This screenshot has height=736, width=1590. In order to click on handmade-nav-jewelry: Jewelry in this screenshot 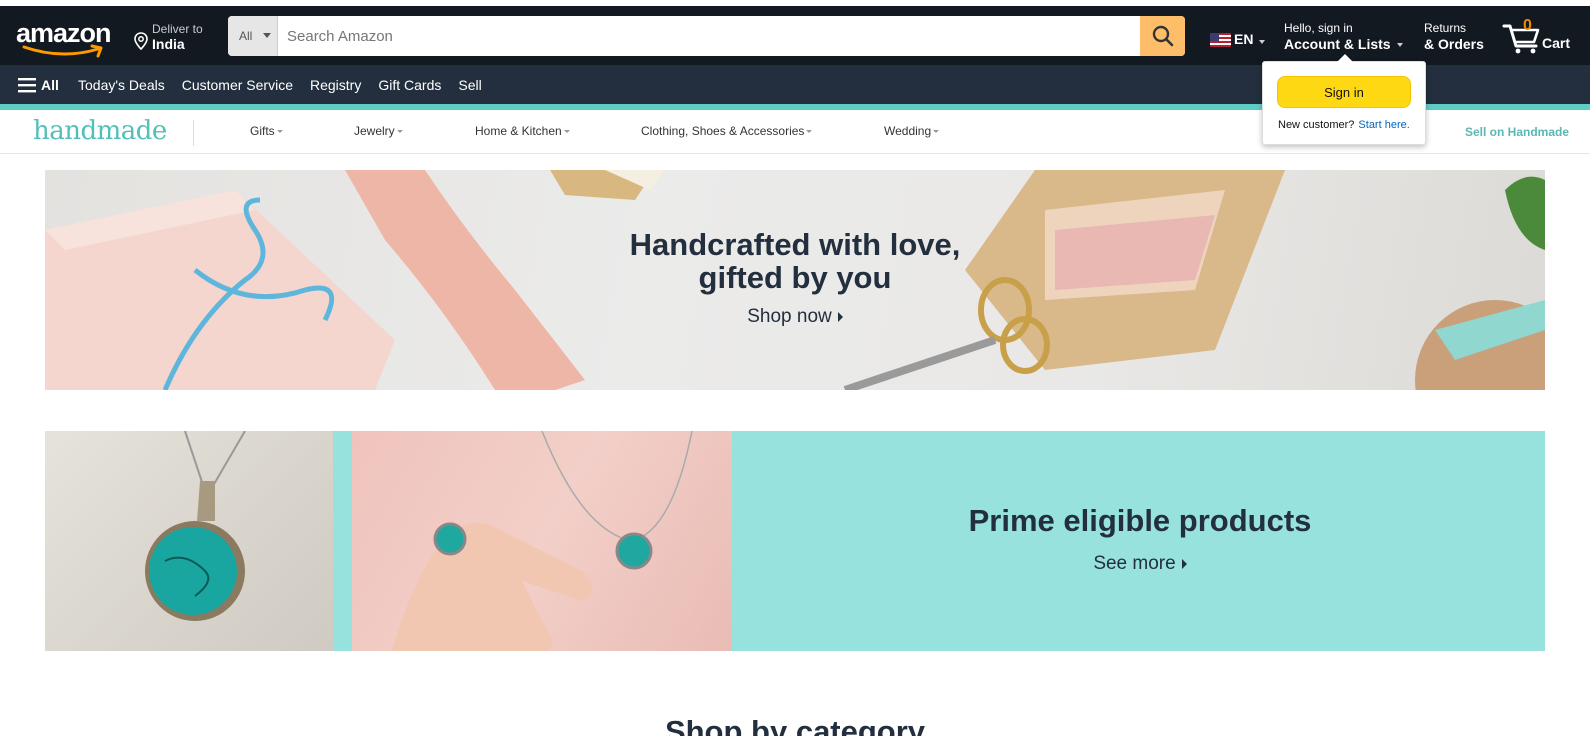, I will do `click(378, 131)`.